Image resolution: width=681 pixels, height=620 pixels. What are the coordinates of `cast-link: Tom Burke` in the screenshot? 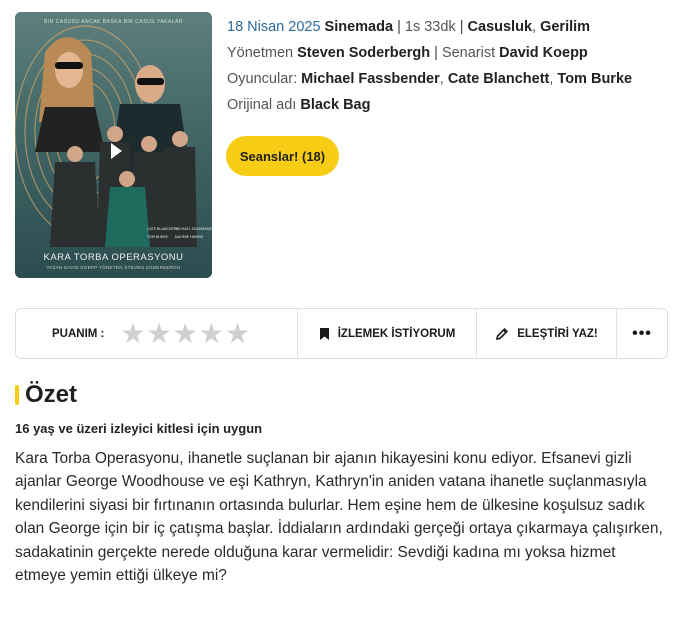 It's located at (594, 79).